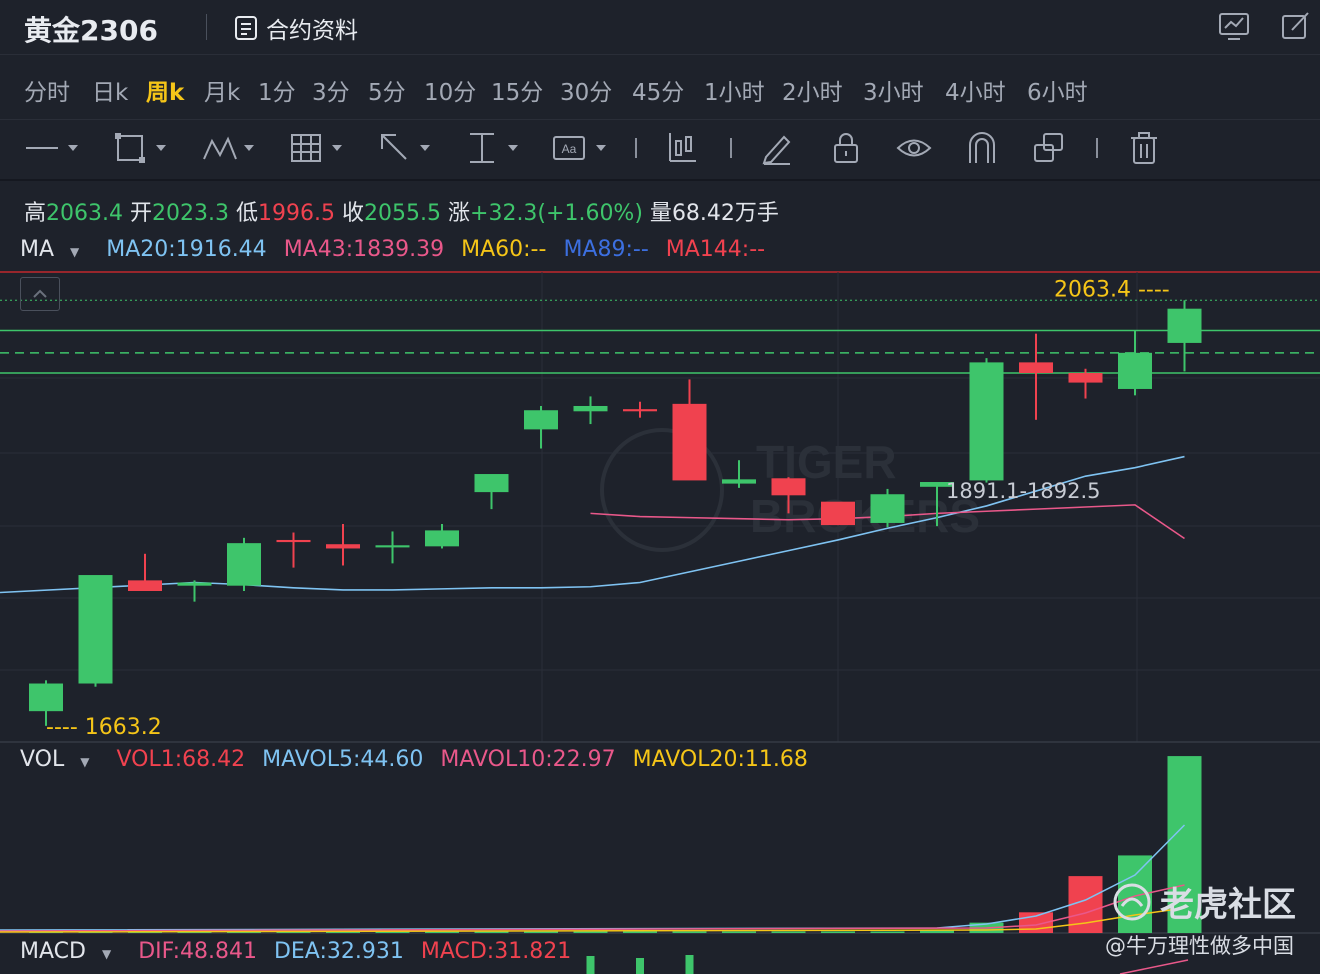 The image size is (1320, 974). What do you see at coordinates (556, 213) in the screenshot?
I see `change-value: +32.3(+1.60%)` at bounding box center [556, 213].